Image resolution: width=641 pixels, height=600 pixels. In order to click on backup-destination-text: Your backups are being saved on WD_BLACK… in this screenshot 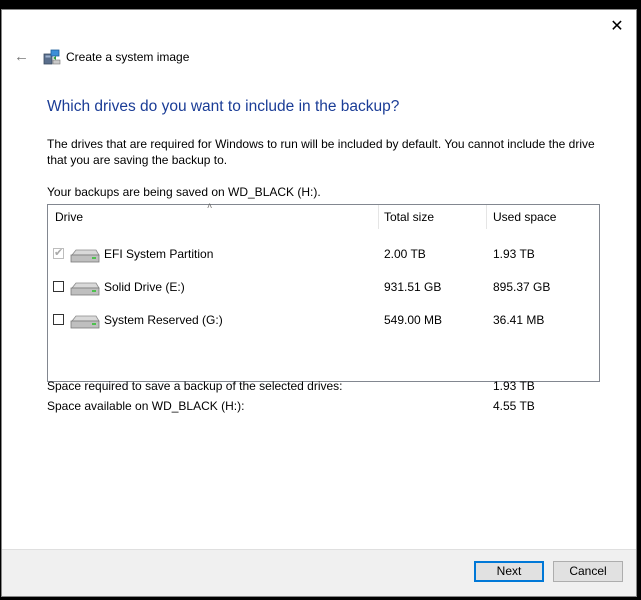, I will do `click(184, 192)`.